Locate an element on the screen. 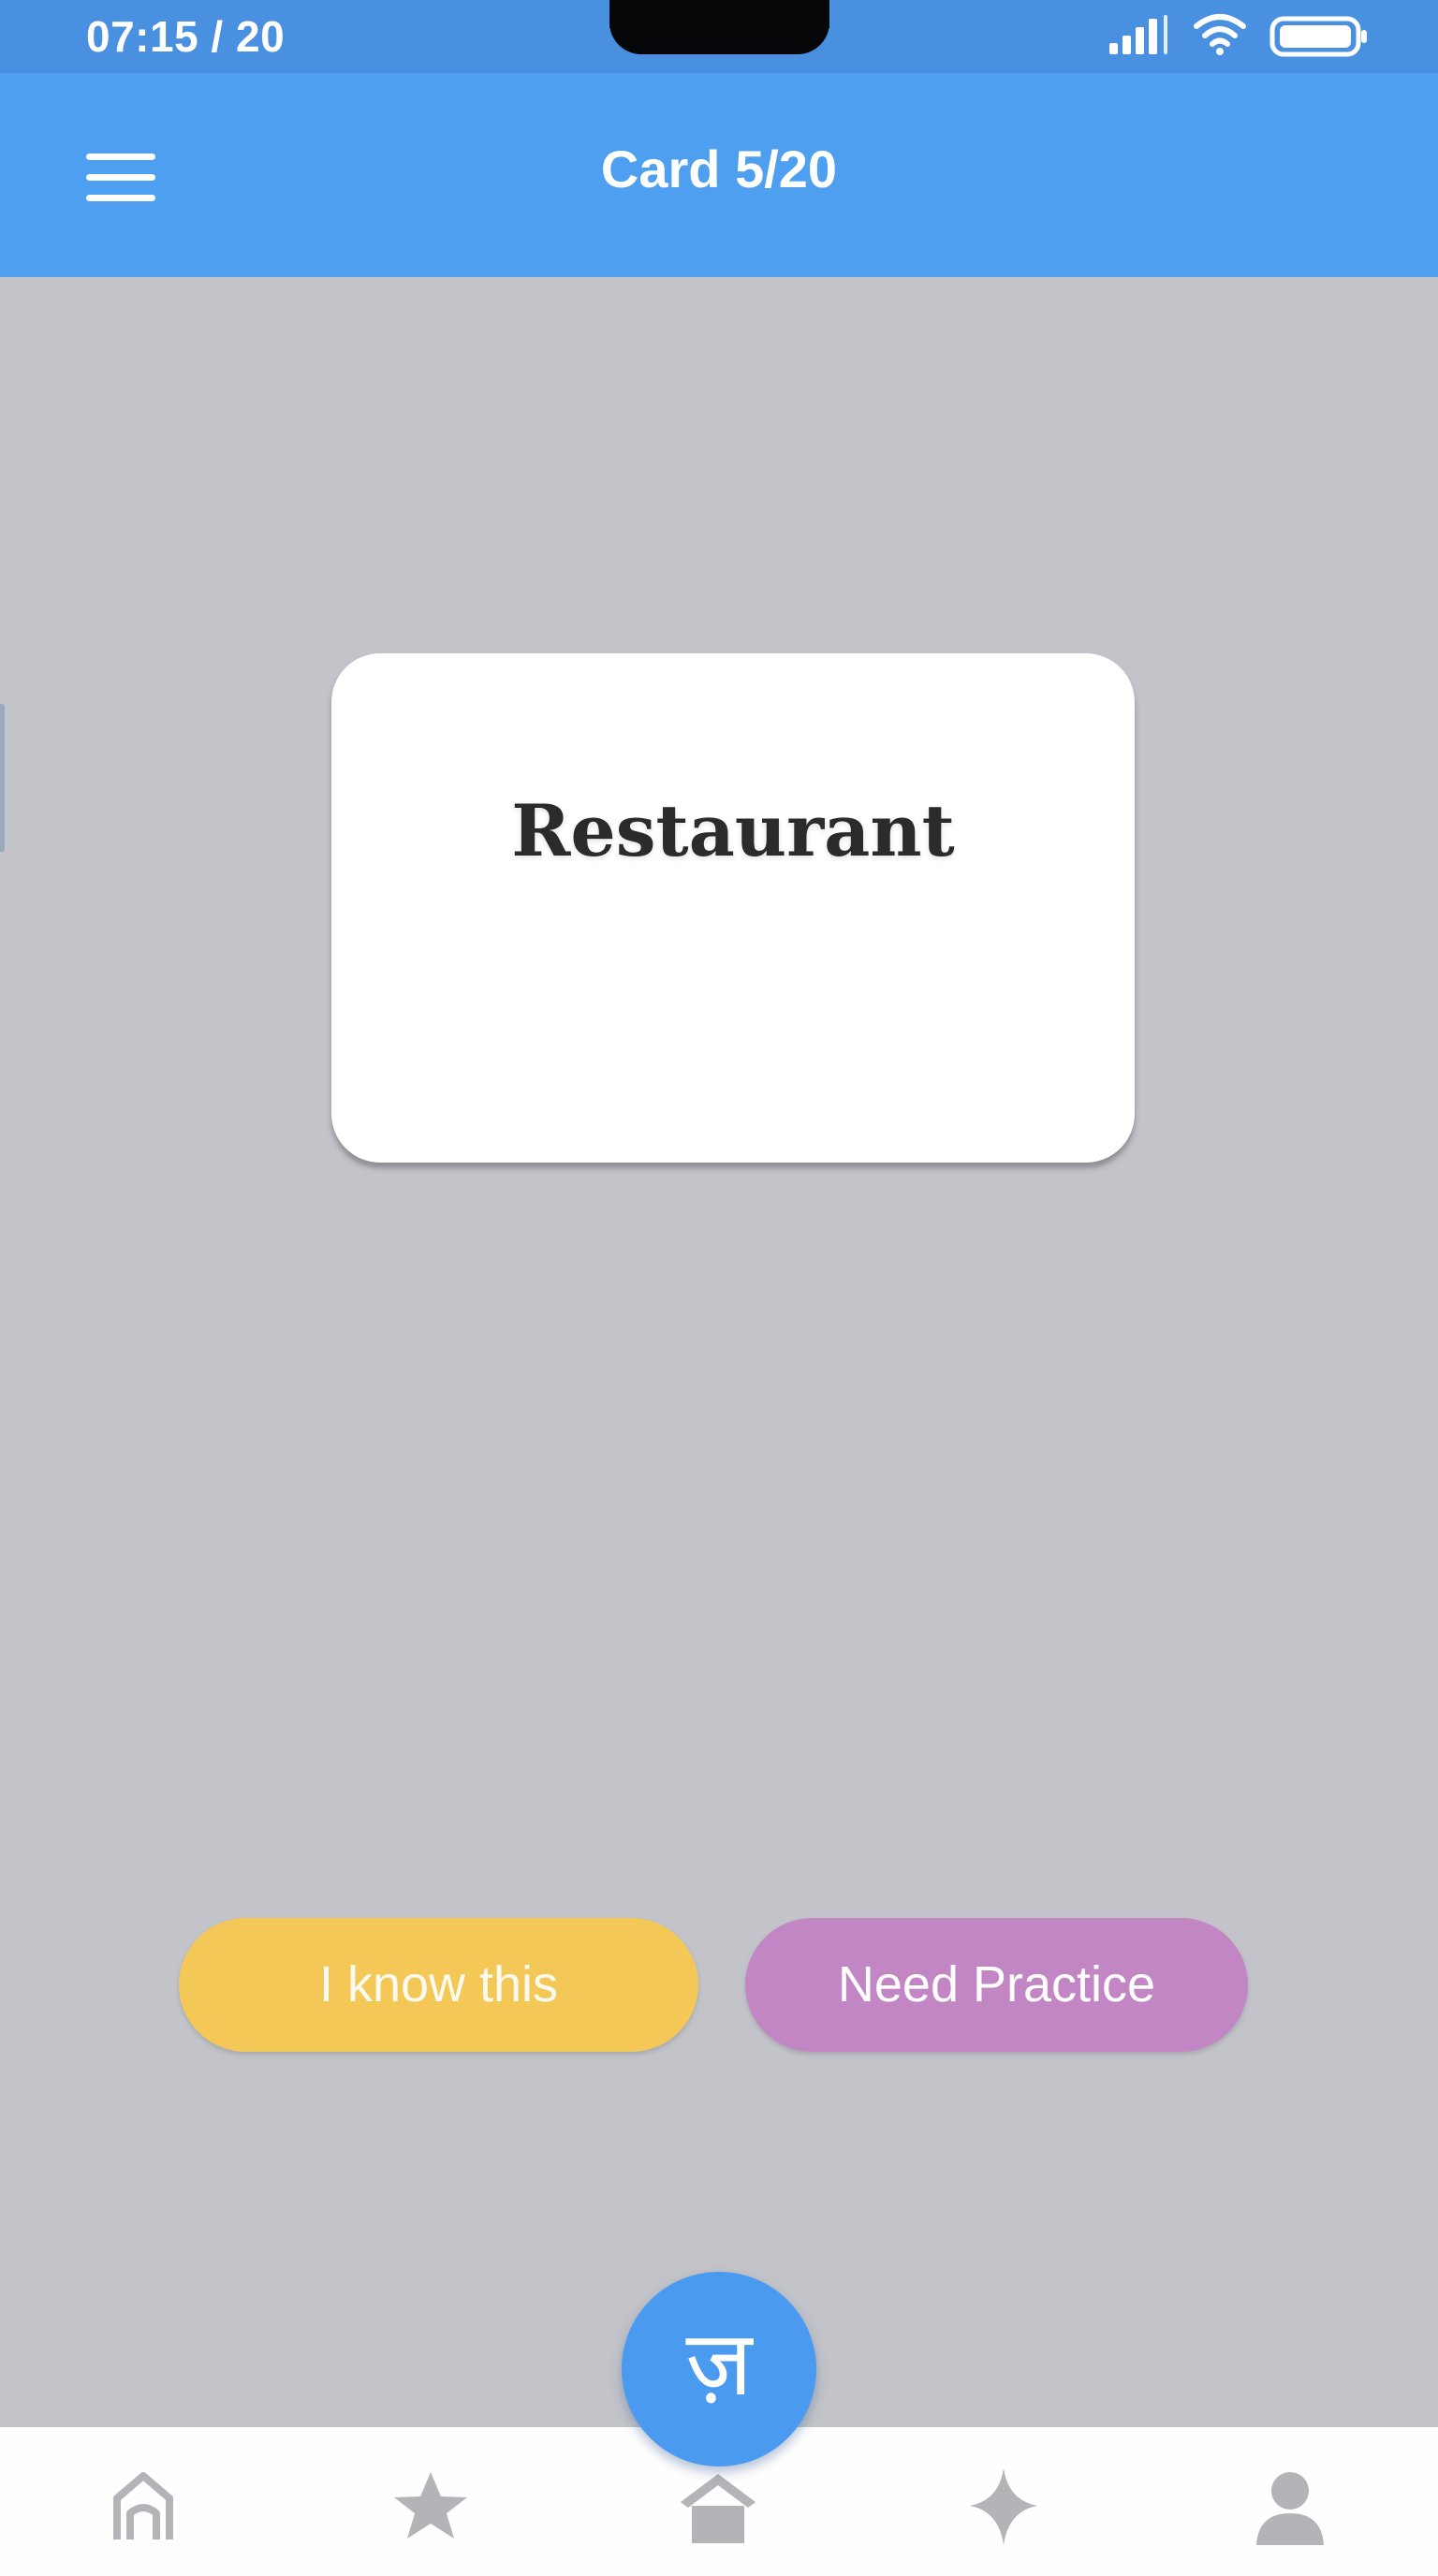 The width and height of the screenshot is (1438, 2576). battery-icon is located at coordinates (1319, 36).